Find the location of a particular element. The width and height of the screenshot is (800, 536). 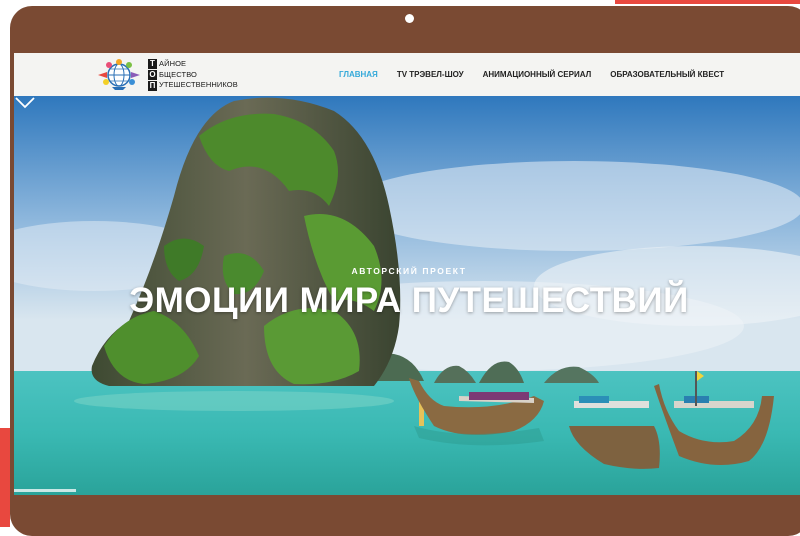

nav-item-home: ГЛАВНАЯ is located at coordinates (358, 74).